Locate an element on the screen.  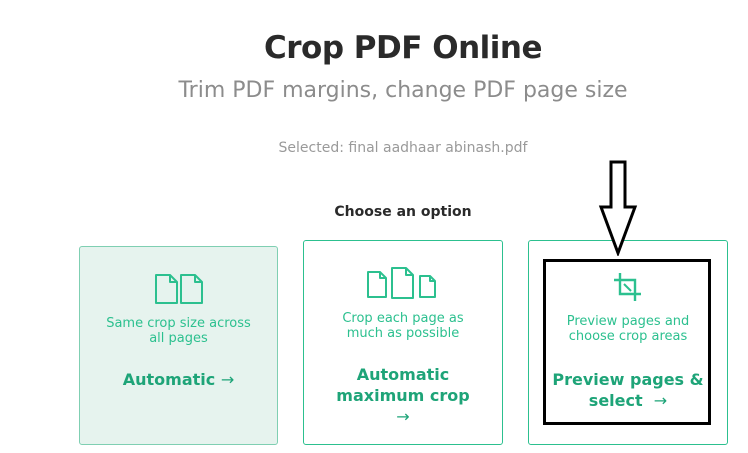
page-title: Crop PDF Online is located at coordinates (403, 48).